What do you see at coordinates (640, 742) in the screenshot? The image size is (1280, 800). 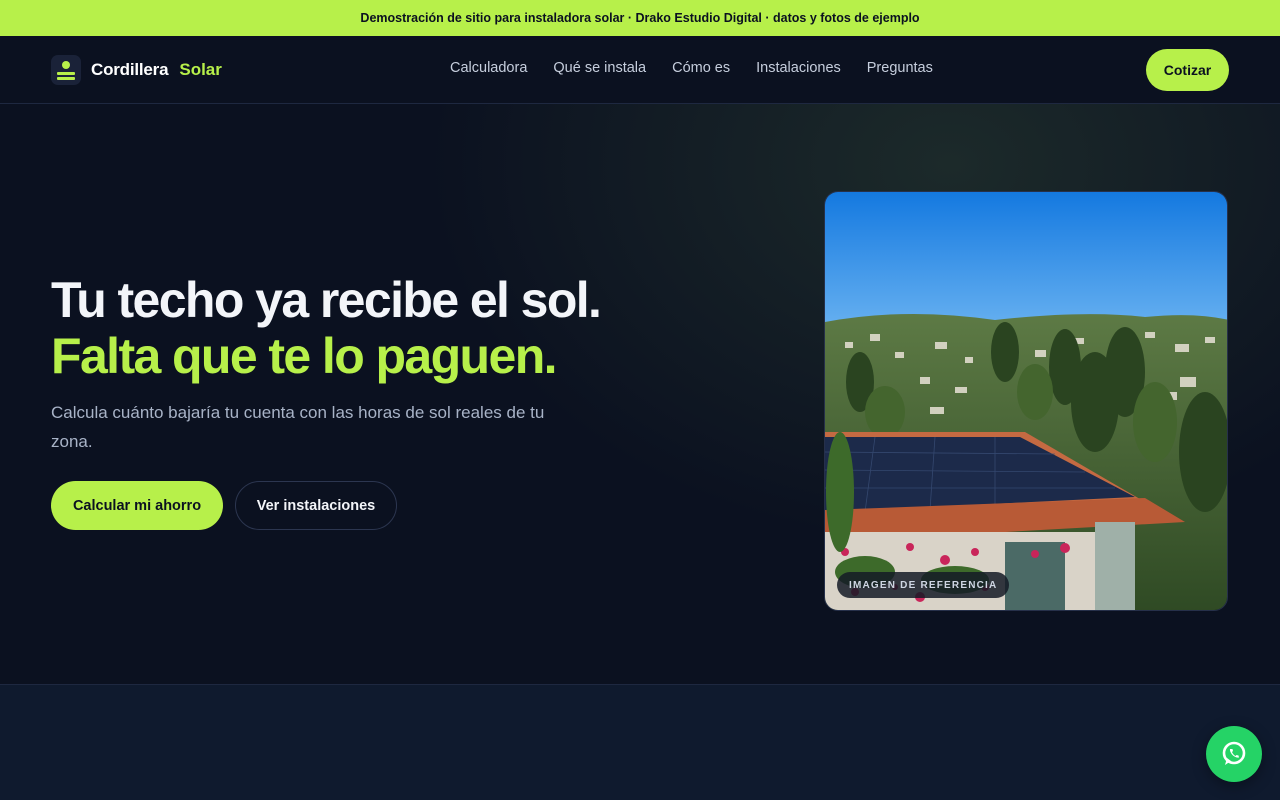 I see `next-section` at bounding box center [640, 742].